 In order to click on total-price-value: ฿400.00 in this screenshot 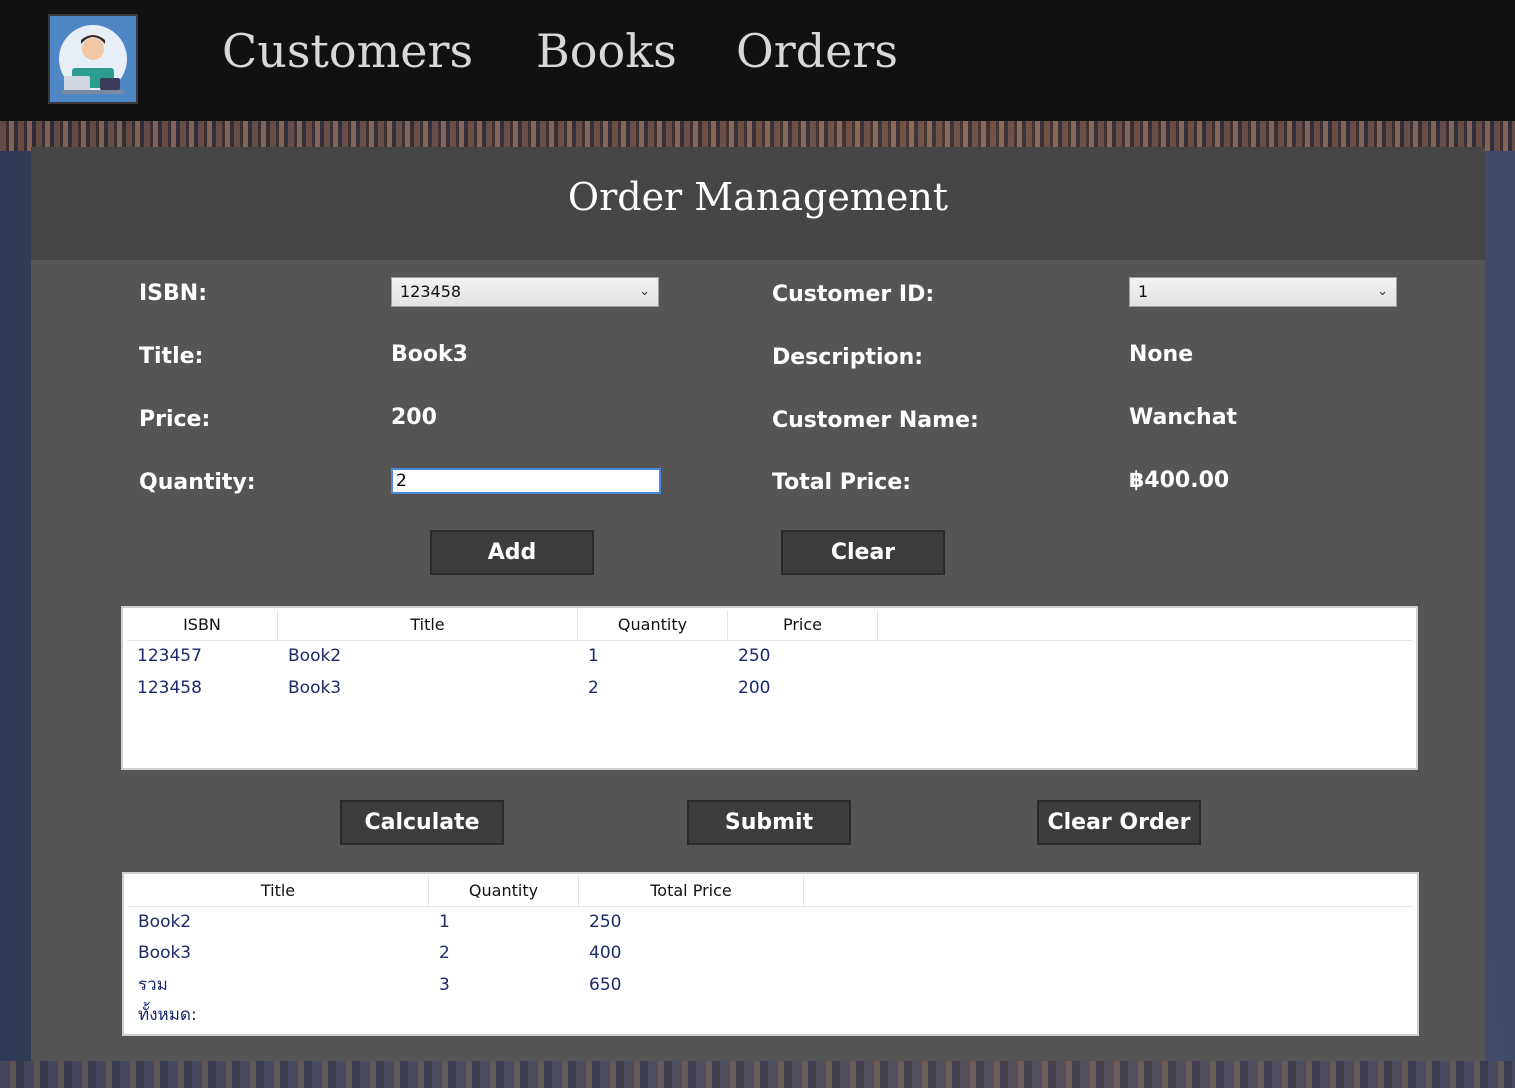, I will do `click(1179, 480)`.